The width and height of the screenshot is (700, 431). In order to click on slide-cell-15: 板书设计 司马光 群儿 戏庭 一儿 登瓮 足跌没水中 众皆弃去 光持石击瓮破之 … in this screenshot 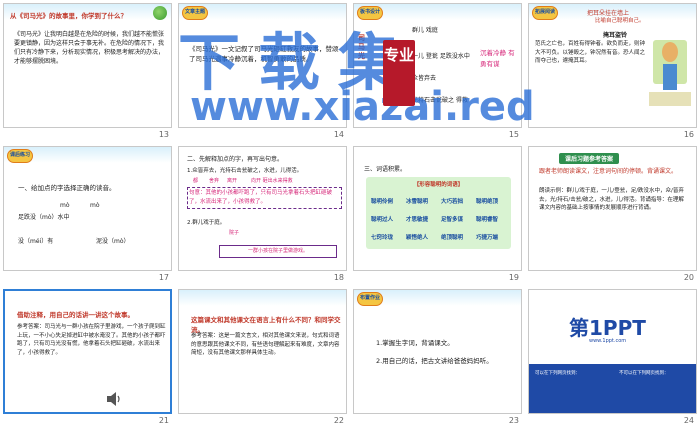, I will do `click(437, 71)`.